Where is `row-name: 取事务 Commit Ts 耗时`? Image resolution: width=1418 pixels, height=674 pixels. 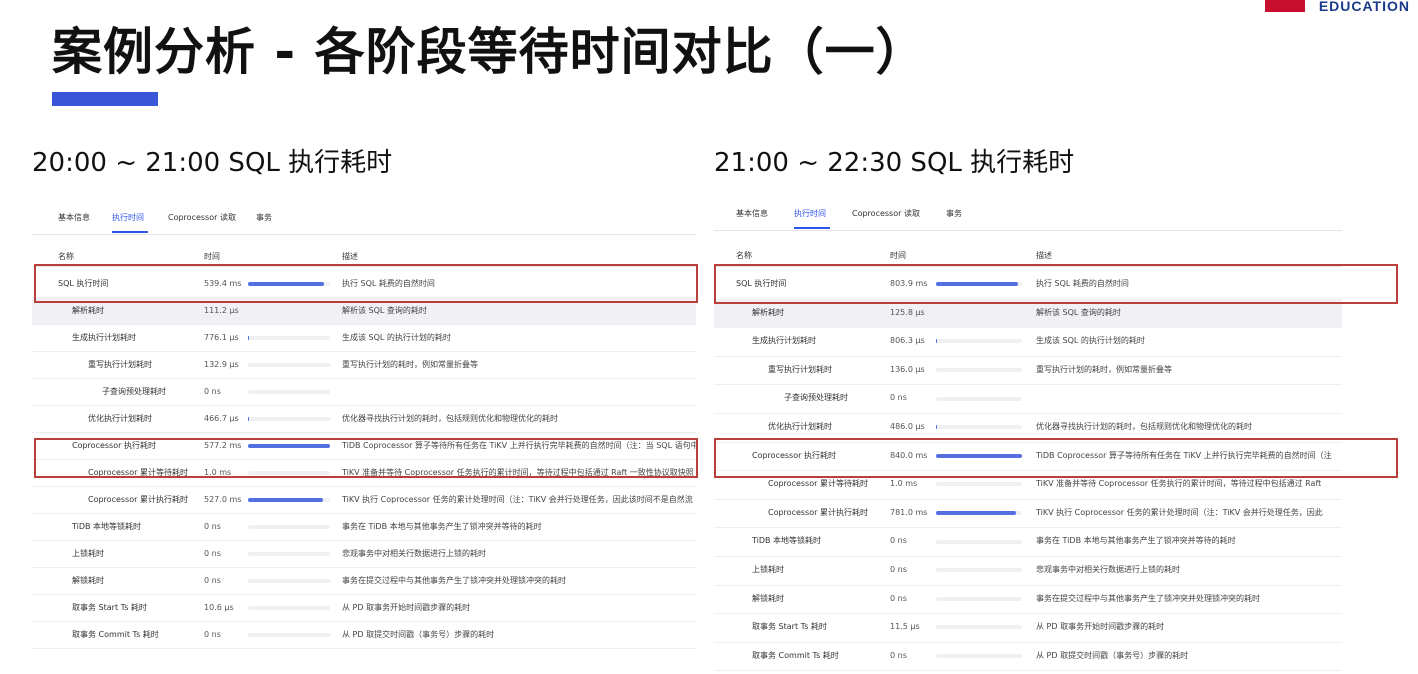 row-name: 取事务 Commit Ts 耗时 is located at coordinates (795, 655).